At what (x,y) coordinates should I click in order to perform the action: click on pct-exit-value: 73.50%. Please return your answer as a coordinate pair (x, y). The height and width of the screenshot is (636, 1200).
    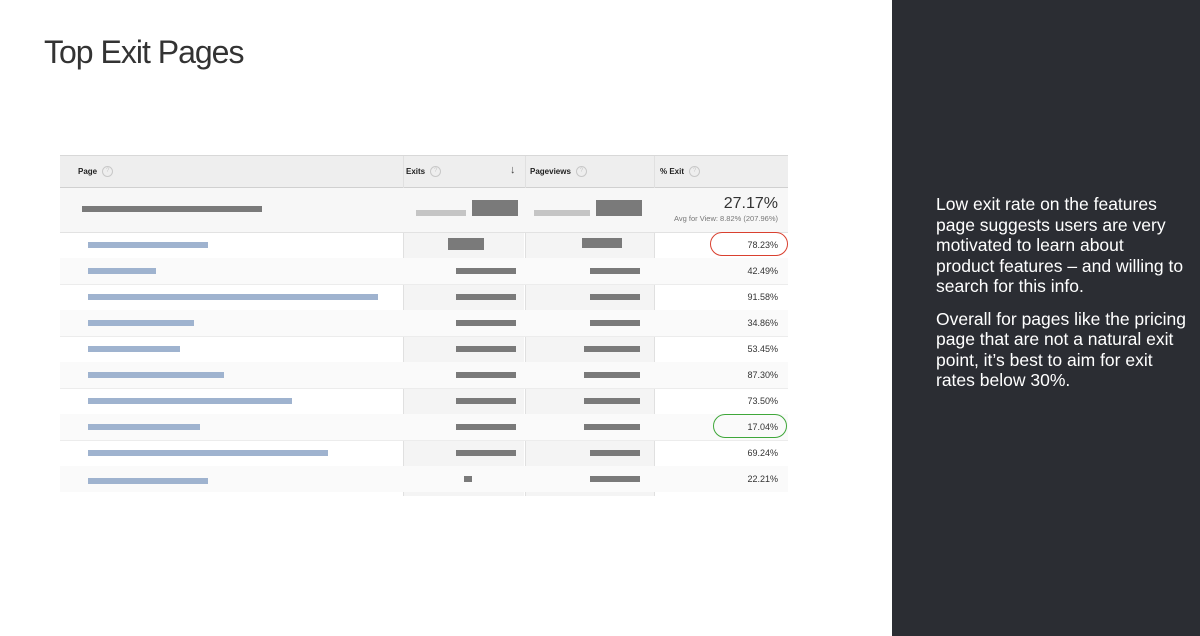
    Looking at the image, I should click on (762, 401).